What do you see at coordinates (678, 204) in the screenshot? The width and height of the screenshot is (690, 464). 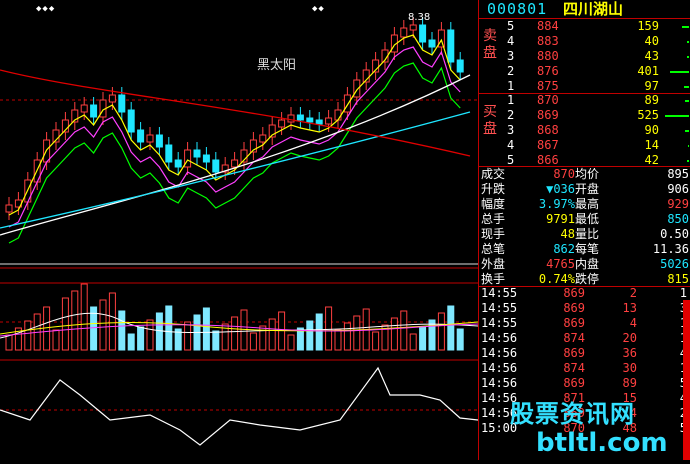 I see `stat-value: 929` at bounding box center [678, 204].